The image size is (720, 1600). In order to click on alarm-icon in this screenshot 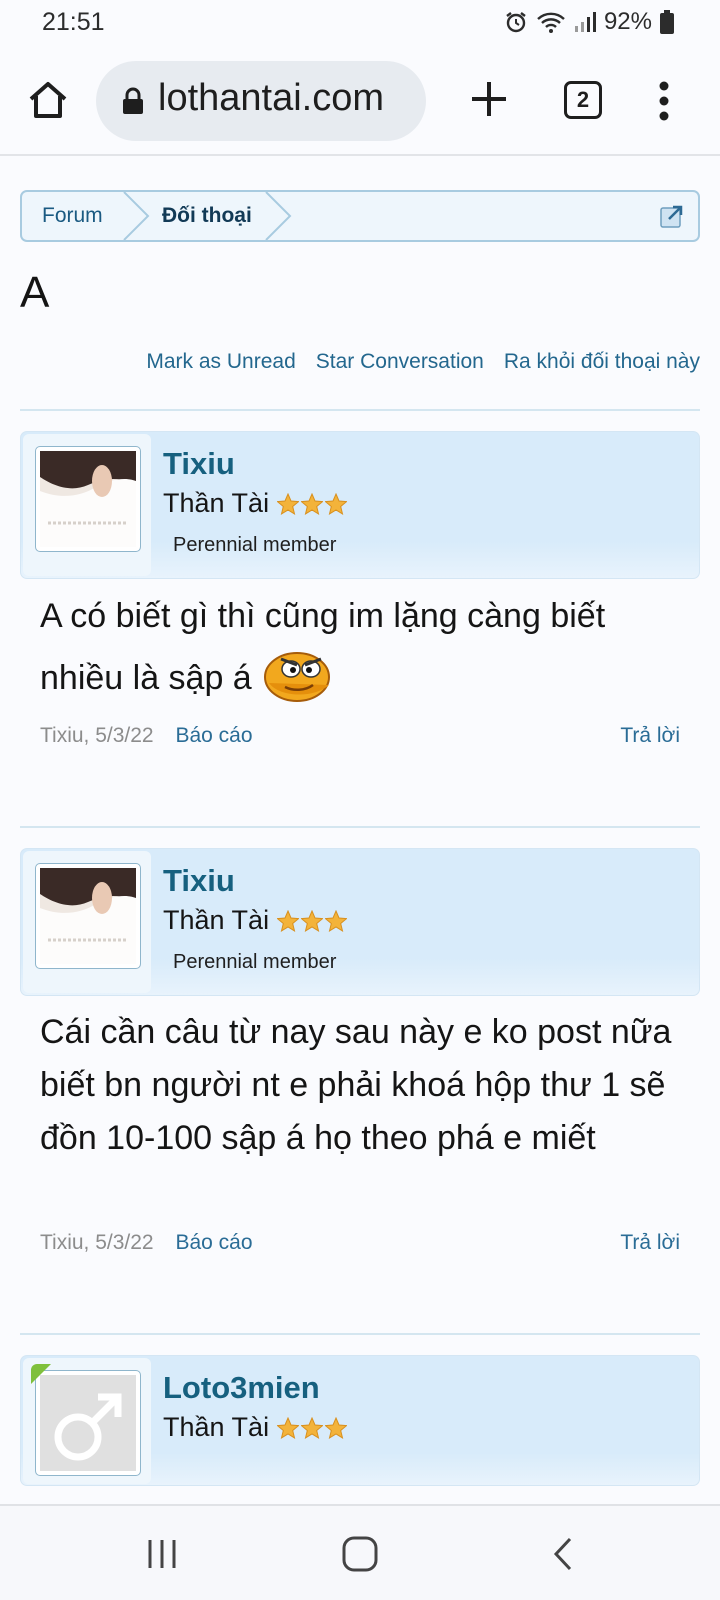, I will do `click(516, 22)`.